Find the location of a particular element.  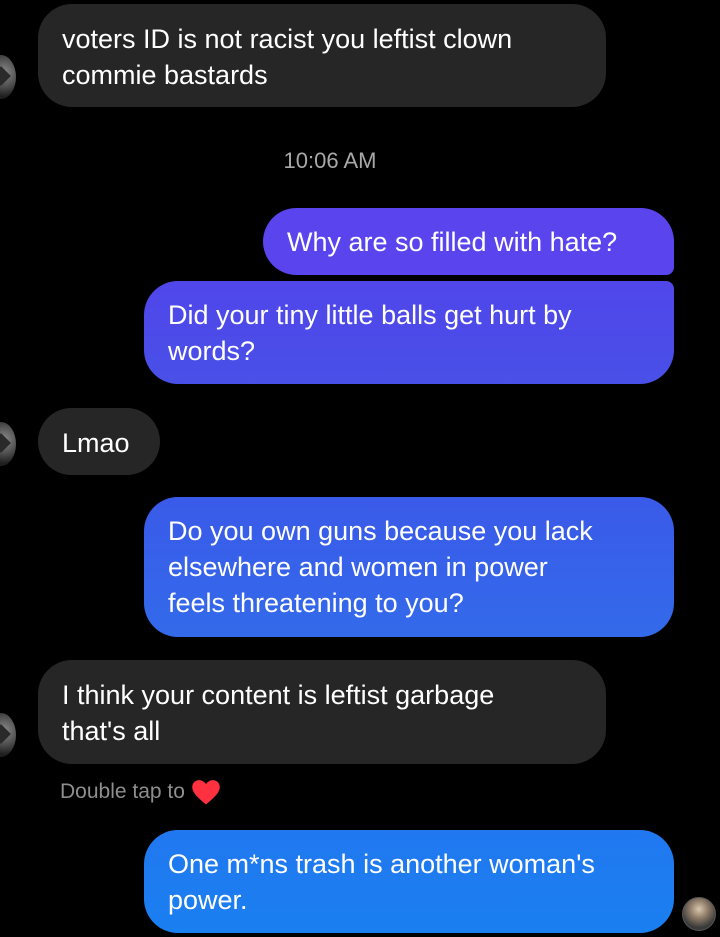

outgoing-message: One m*ns trash is another woman's power. is located at coordinates (409, 881).